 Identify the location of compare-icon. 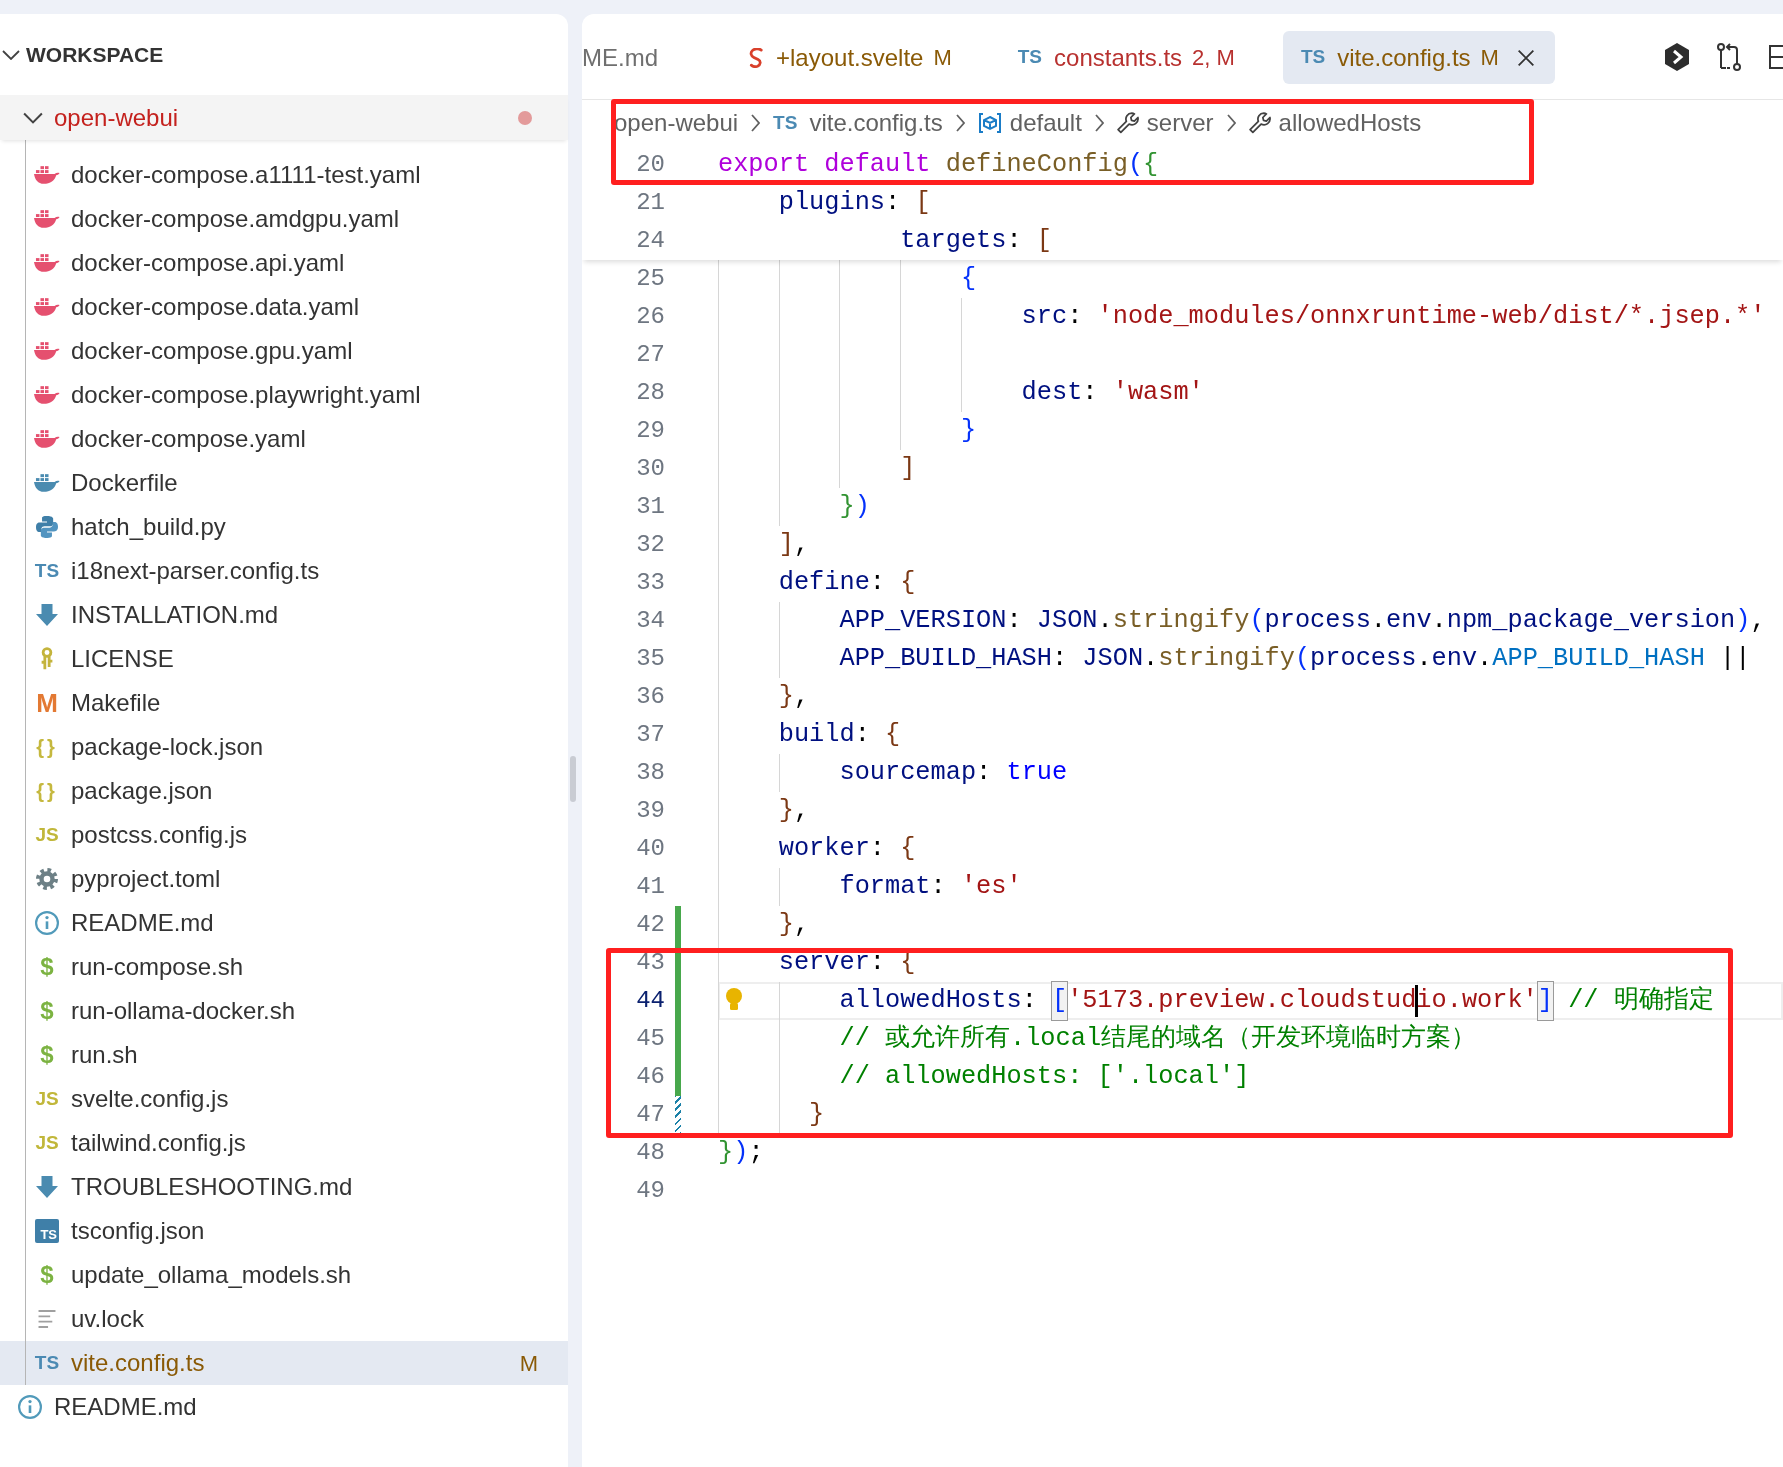
(1729, 56).